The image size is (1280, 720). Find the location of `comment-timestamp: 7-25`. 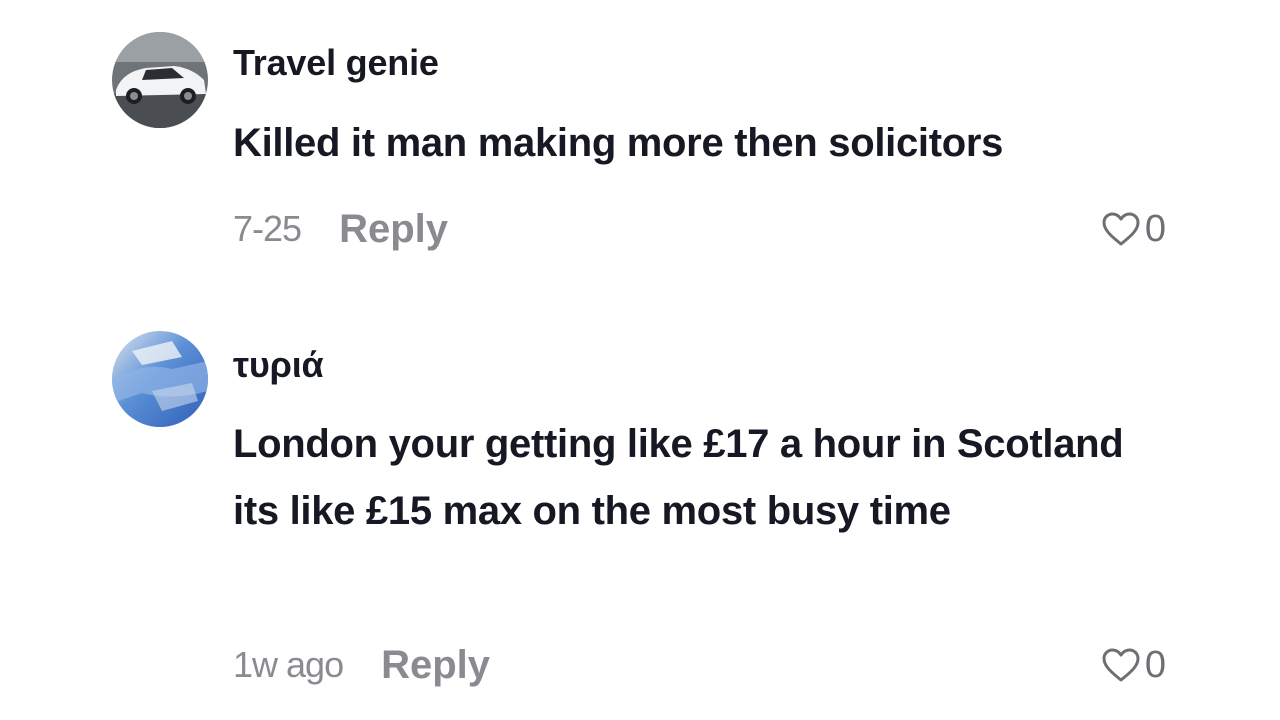

comment-timestamp: 7-25 is located at coordinates (267, 228).